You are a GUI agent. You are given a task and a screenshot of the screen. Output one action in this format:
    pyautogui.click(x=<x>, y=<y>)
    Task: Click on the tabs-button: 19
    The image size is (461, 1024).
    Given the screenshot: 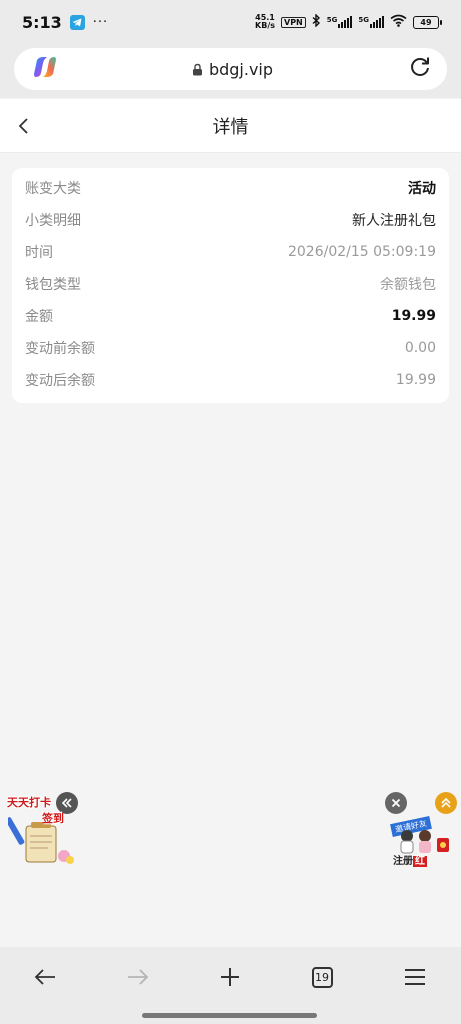 What is the action you would take?
    pyautogui.click(x=322, y=977)
    